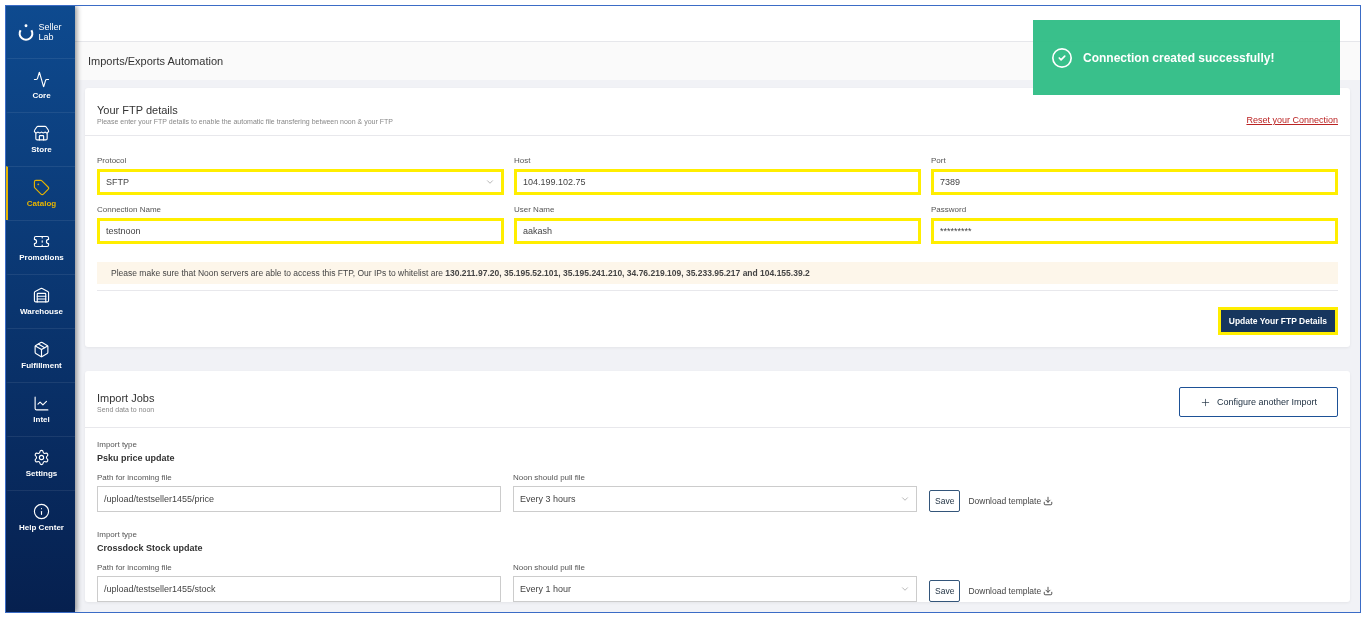  What do you see at coordinates (939, 160) in the screenshot?
I see `field-label: Port` at bounding box center [939, 160].